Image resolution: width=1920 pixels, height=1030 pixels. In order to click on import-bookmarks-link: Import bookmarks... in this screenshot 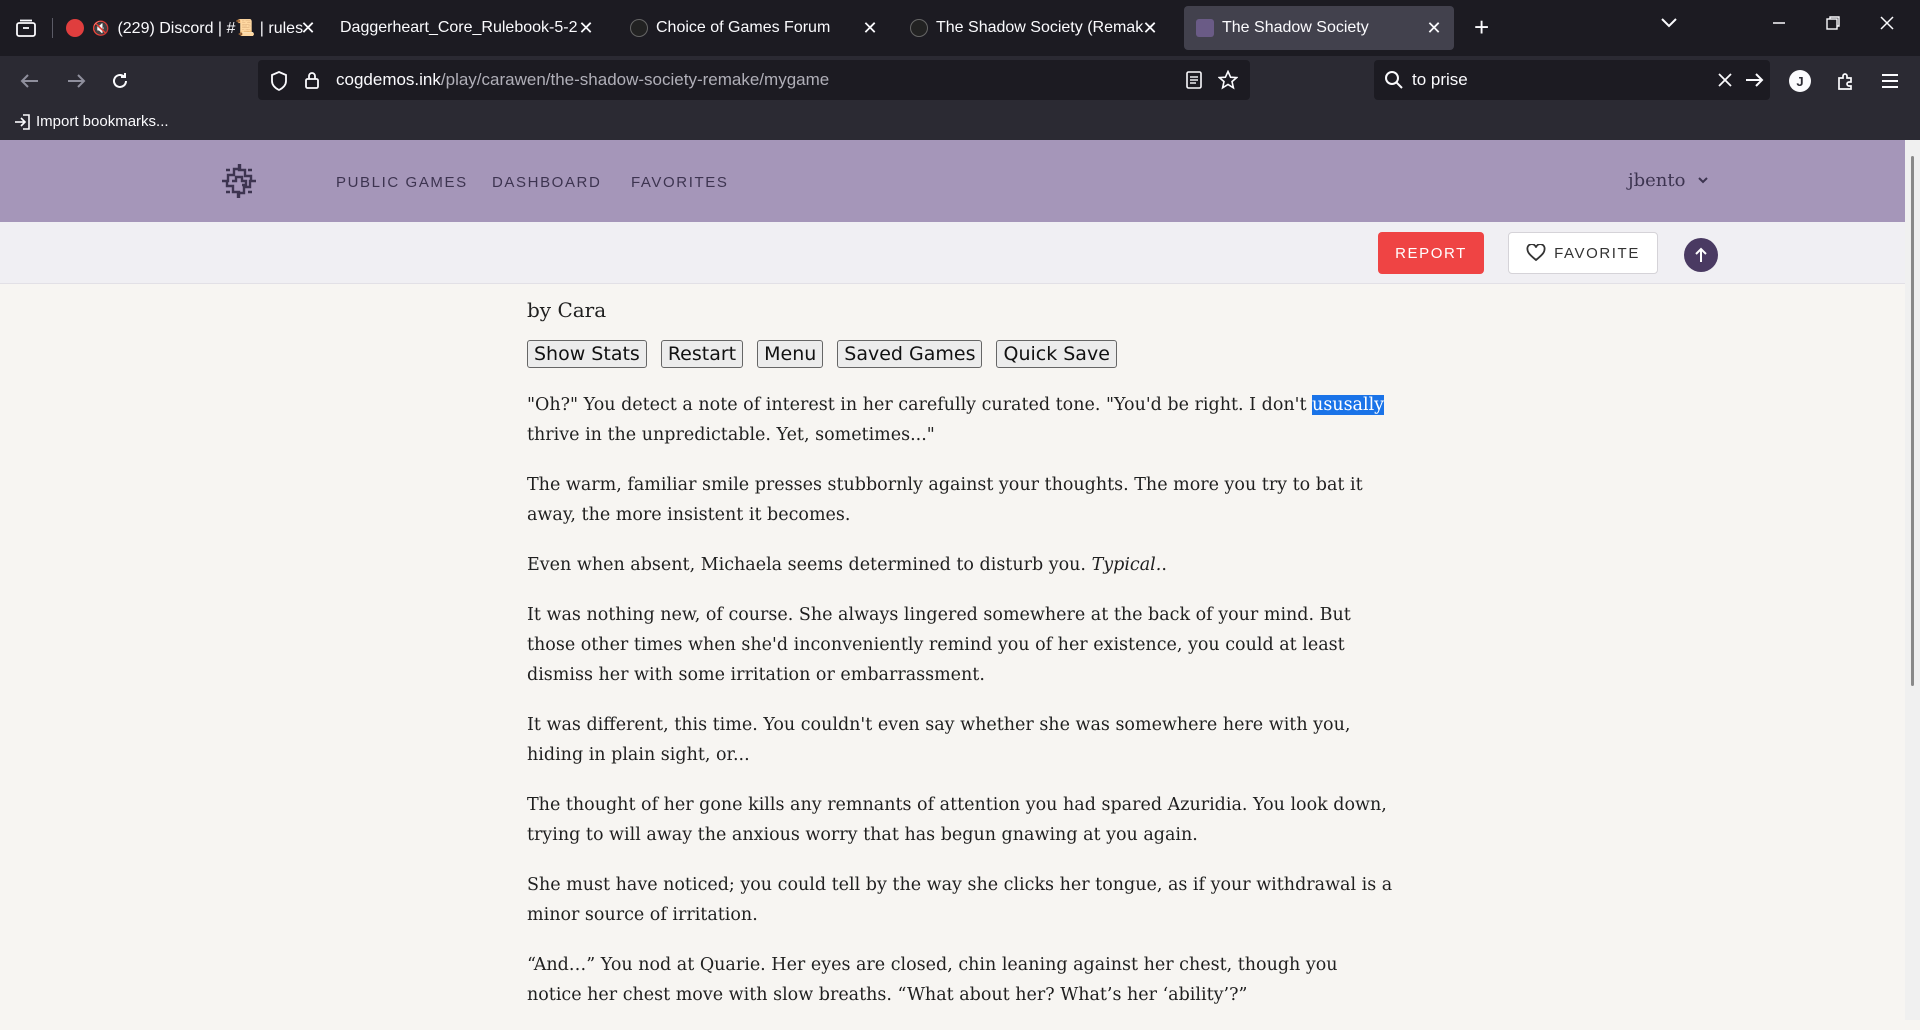, I will do `click(91, 121)`.